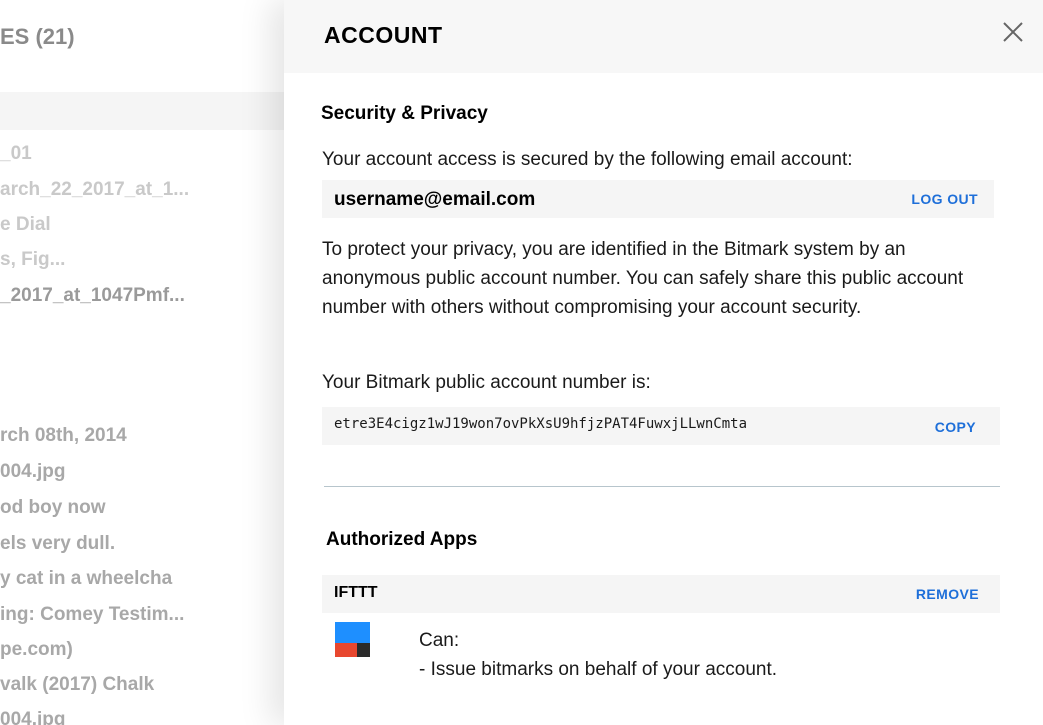  I want to click on close-icon, so click(1013, 32).